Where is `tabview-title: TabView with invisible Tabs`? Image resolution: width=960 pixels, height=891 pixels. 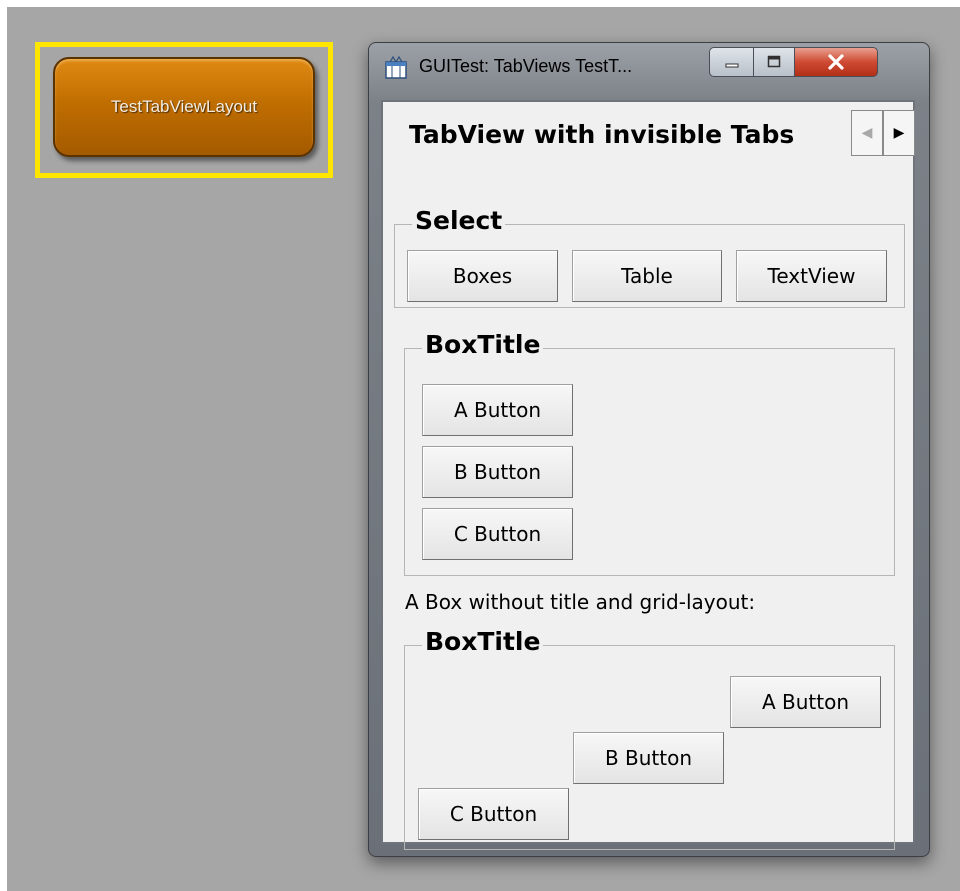
tabview-title: TabView with invisible Tabs is located at coordinates (602, 134).